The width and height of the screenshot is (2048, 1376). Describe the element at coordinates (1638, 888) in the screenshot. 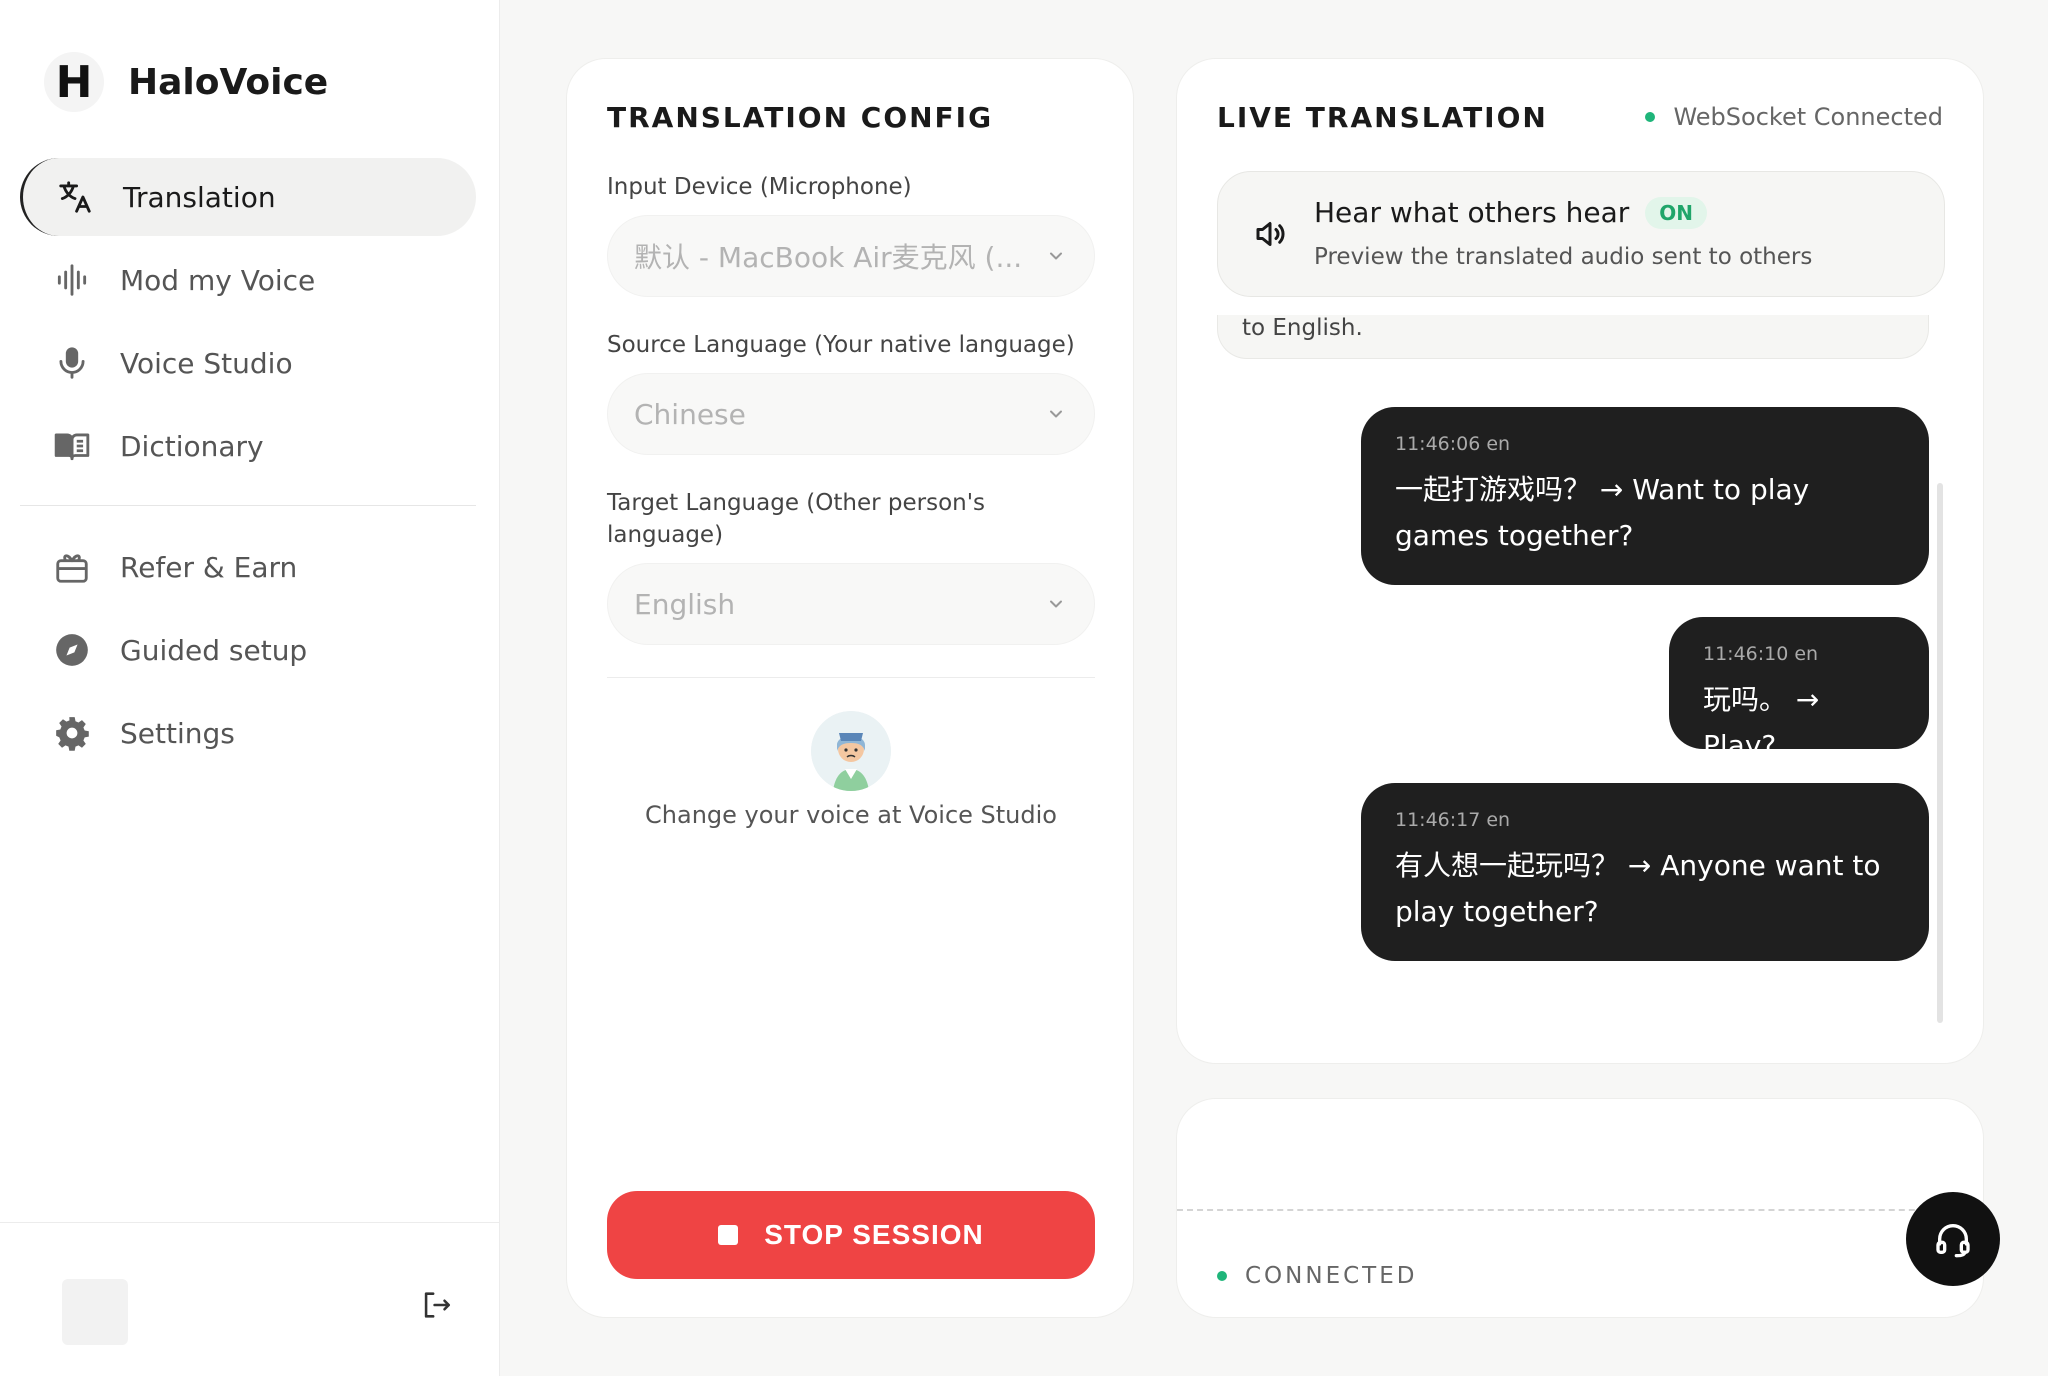

I see `message-text: 有人想一起玩吗？ → Anyone want to play together?` at that location.